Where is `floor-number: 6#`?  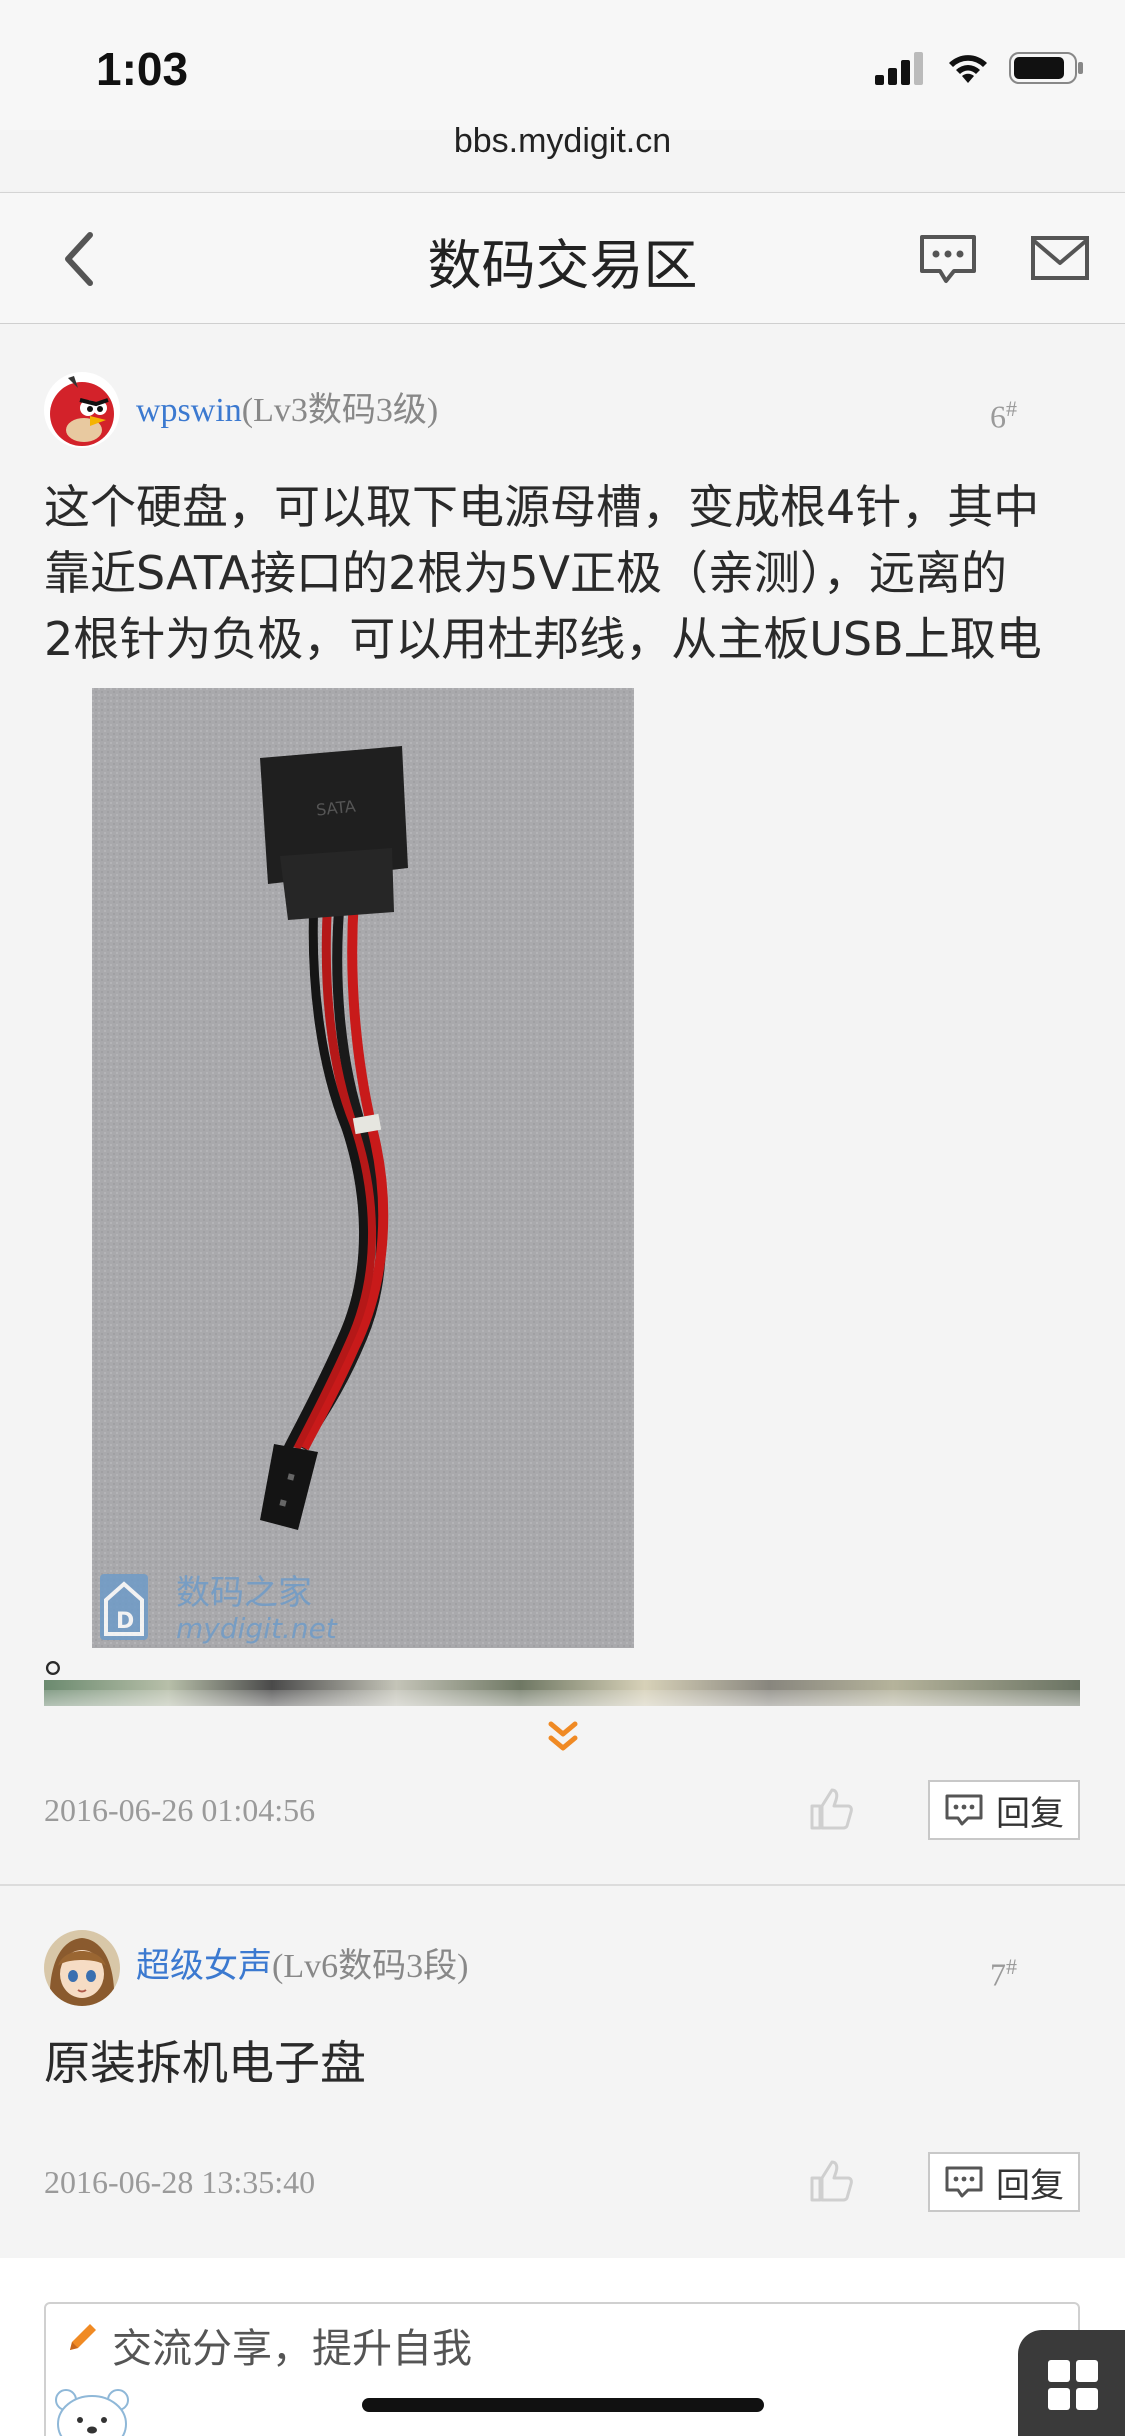
floor-number: 6# is located at coordinates (1003, 415).